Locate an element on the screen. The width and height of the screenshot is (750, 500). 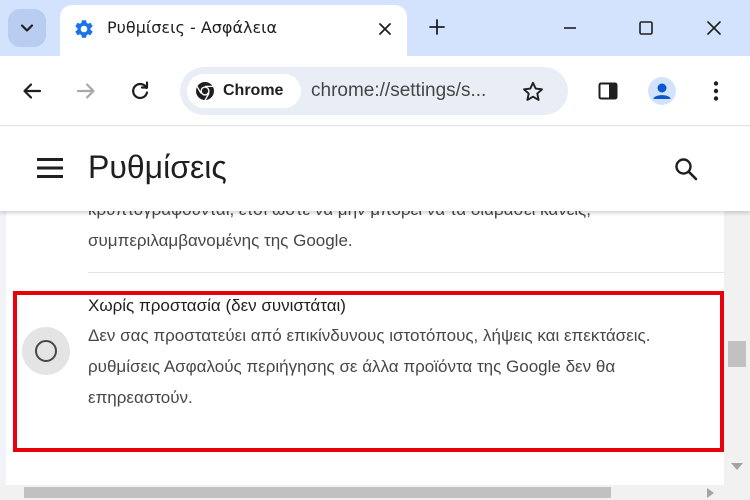
search-icon is located at coordinates (686, 169).